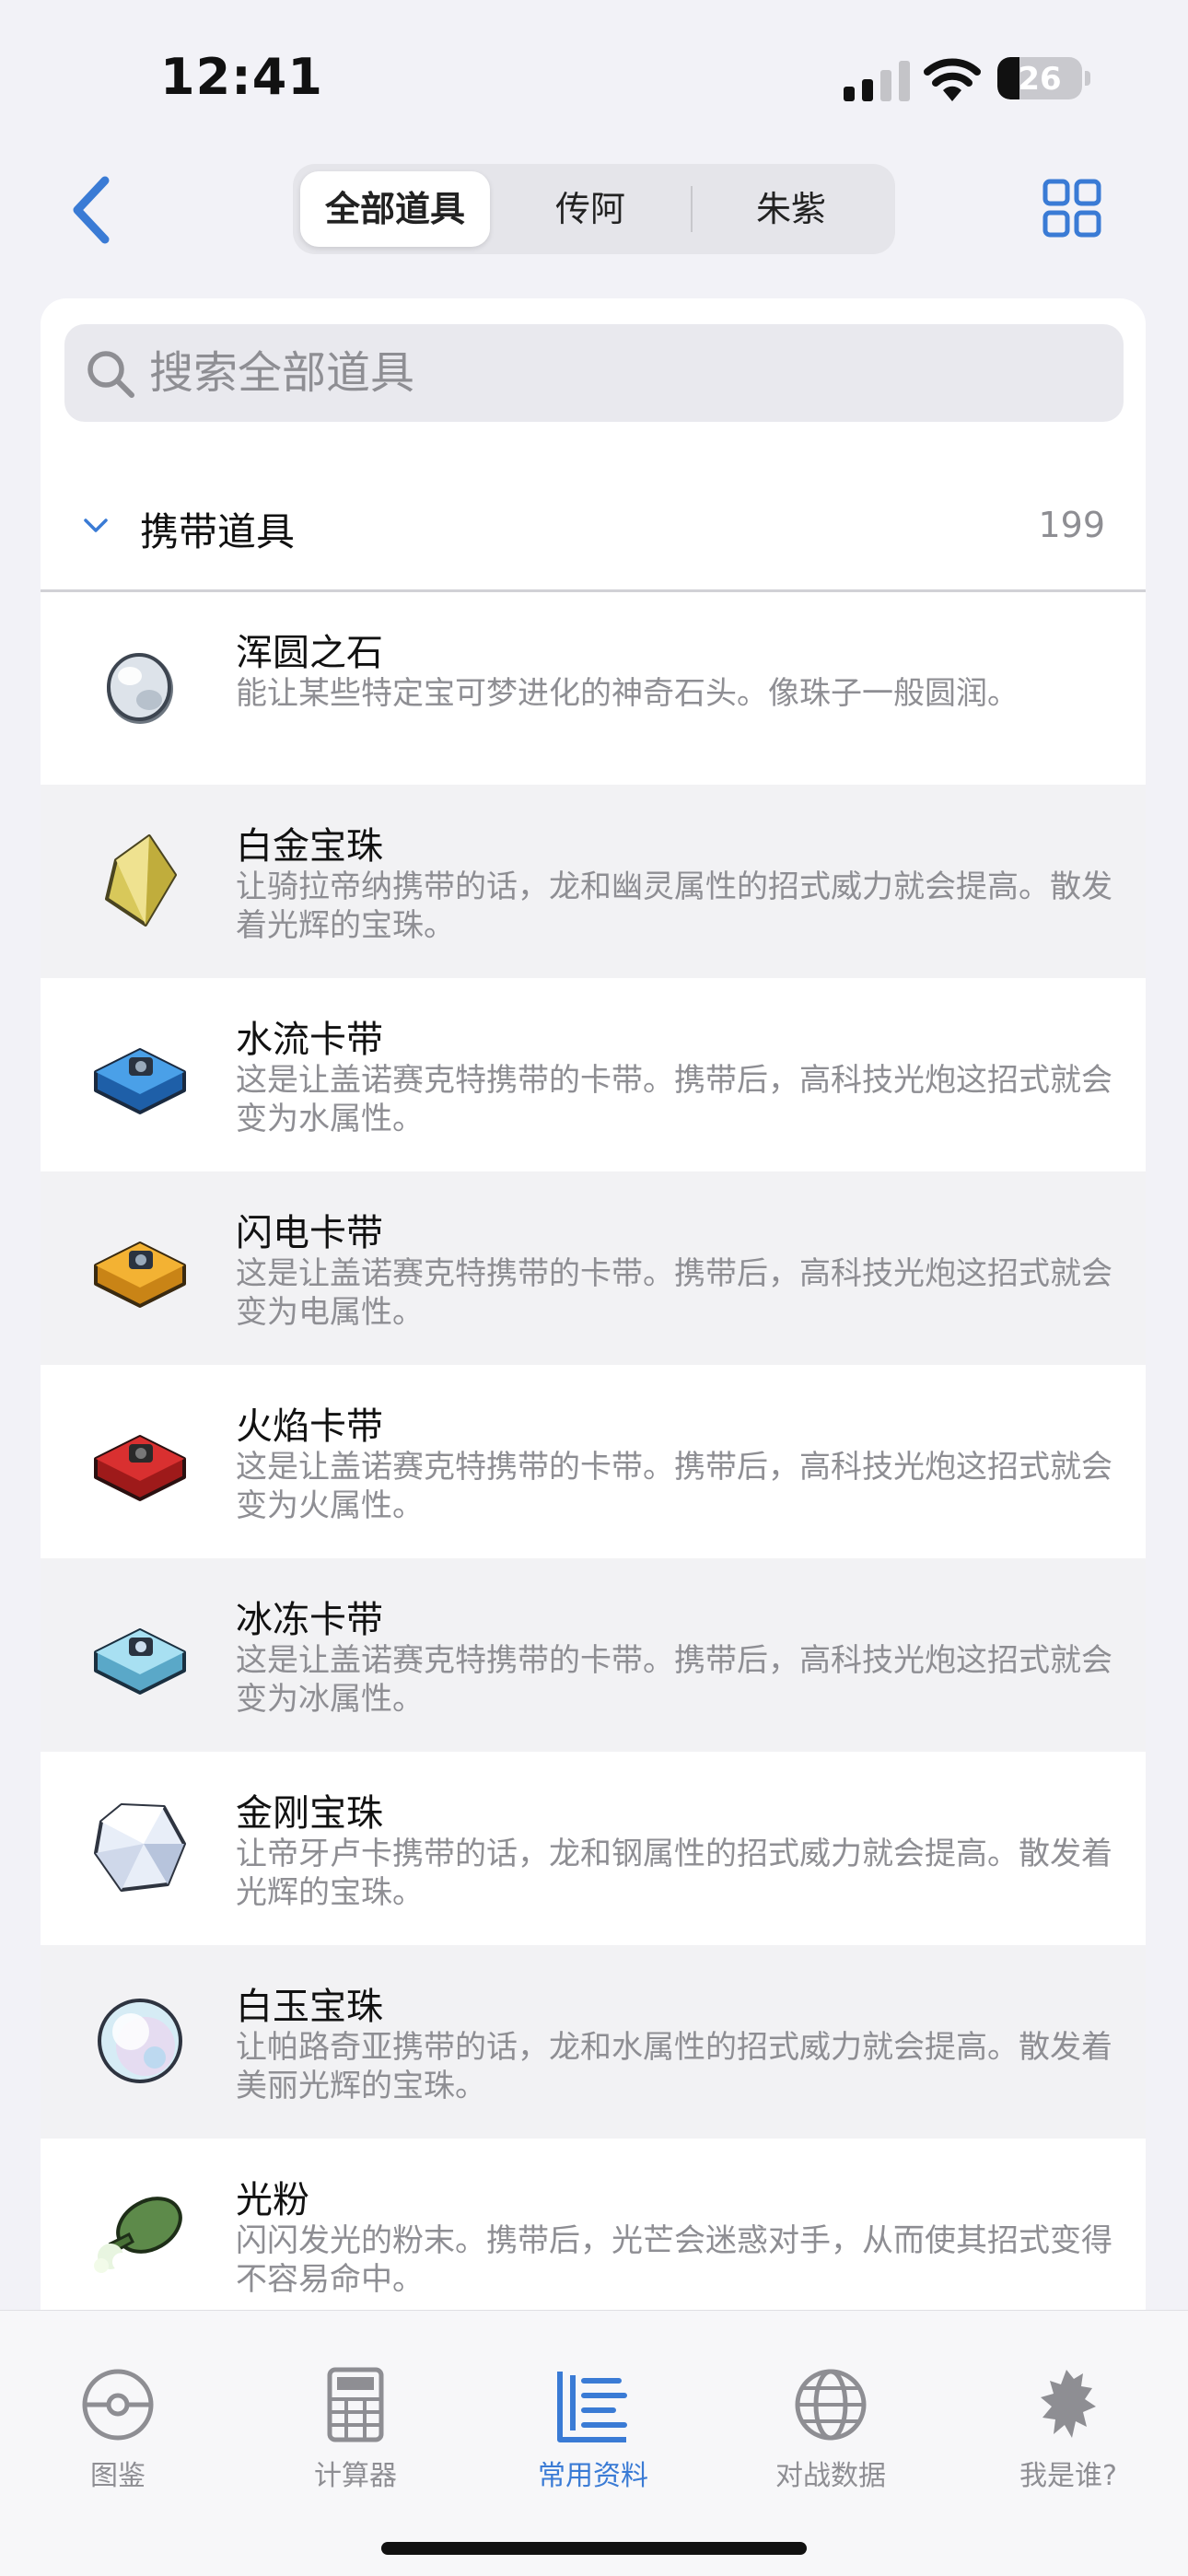  Describe the element at coordinates (830, 2476) in the screenshot. I see `tab-label: 对战数据` at that location.